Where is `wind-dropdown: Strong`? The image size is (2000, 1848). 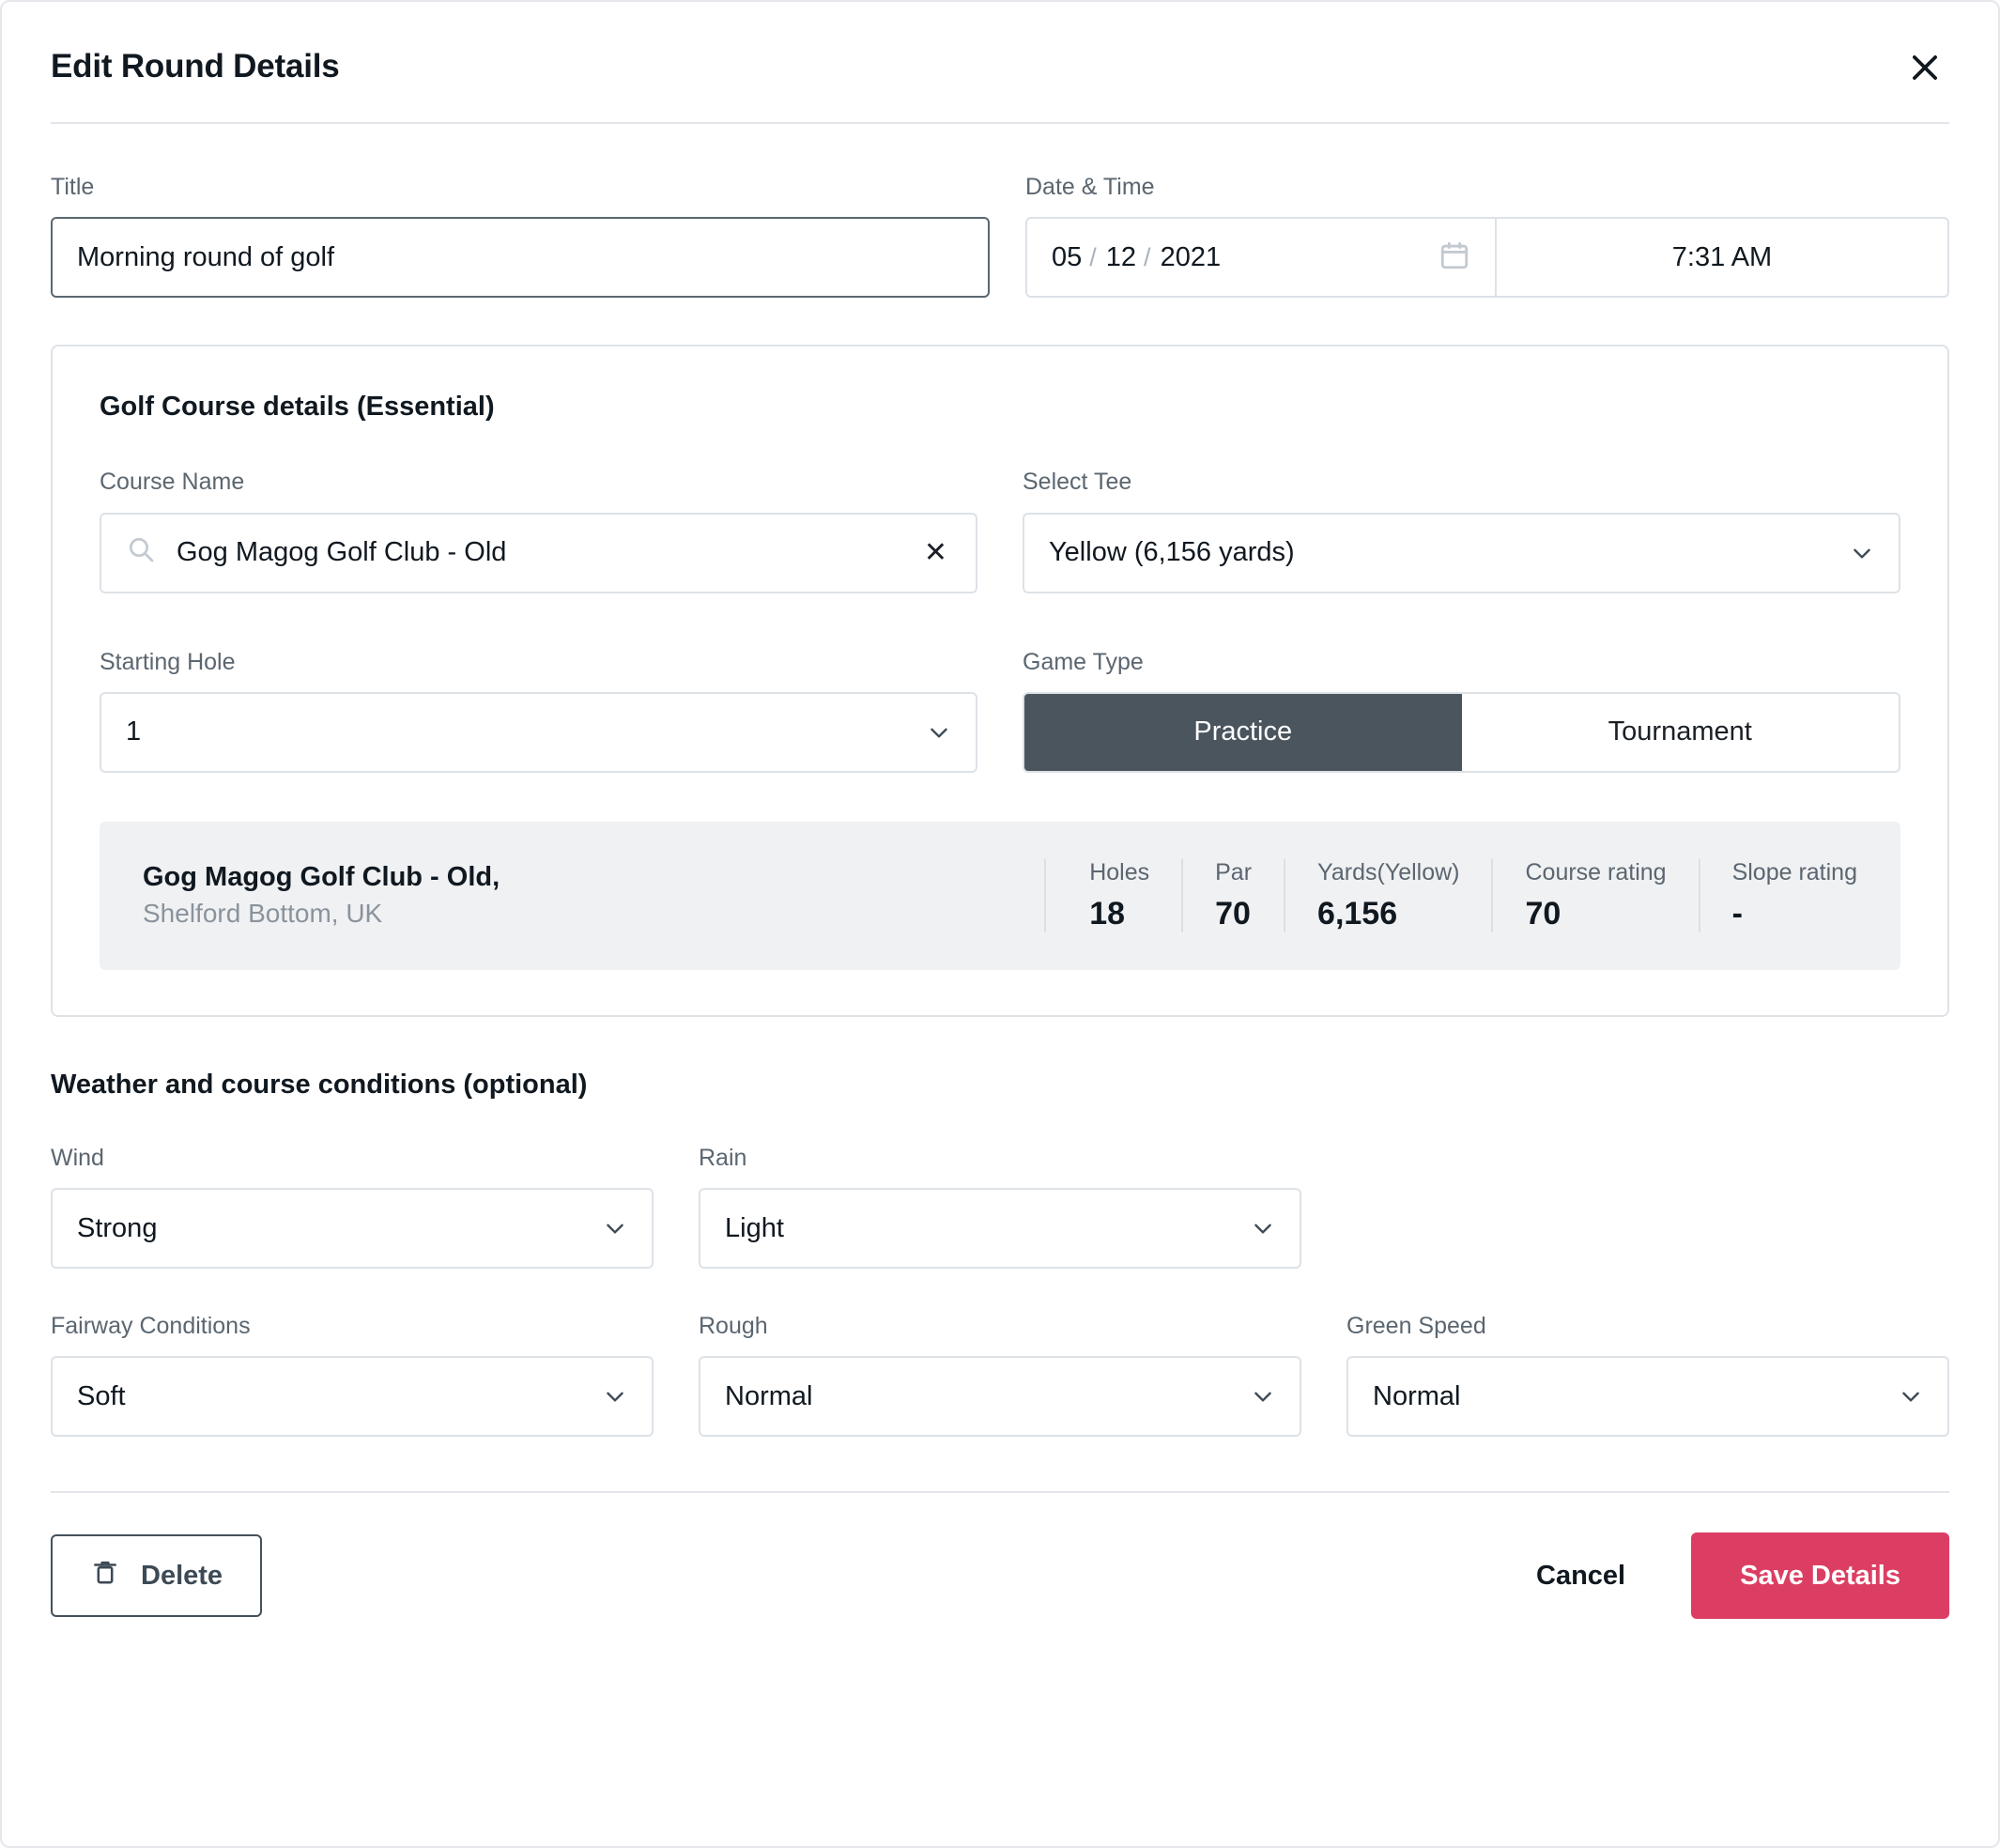 wind-dropdown: Strong is located at coordinates (352, 1228).